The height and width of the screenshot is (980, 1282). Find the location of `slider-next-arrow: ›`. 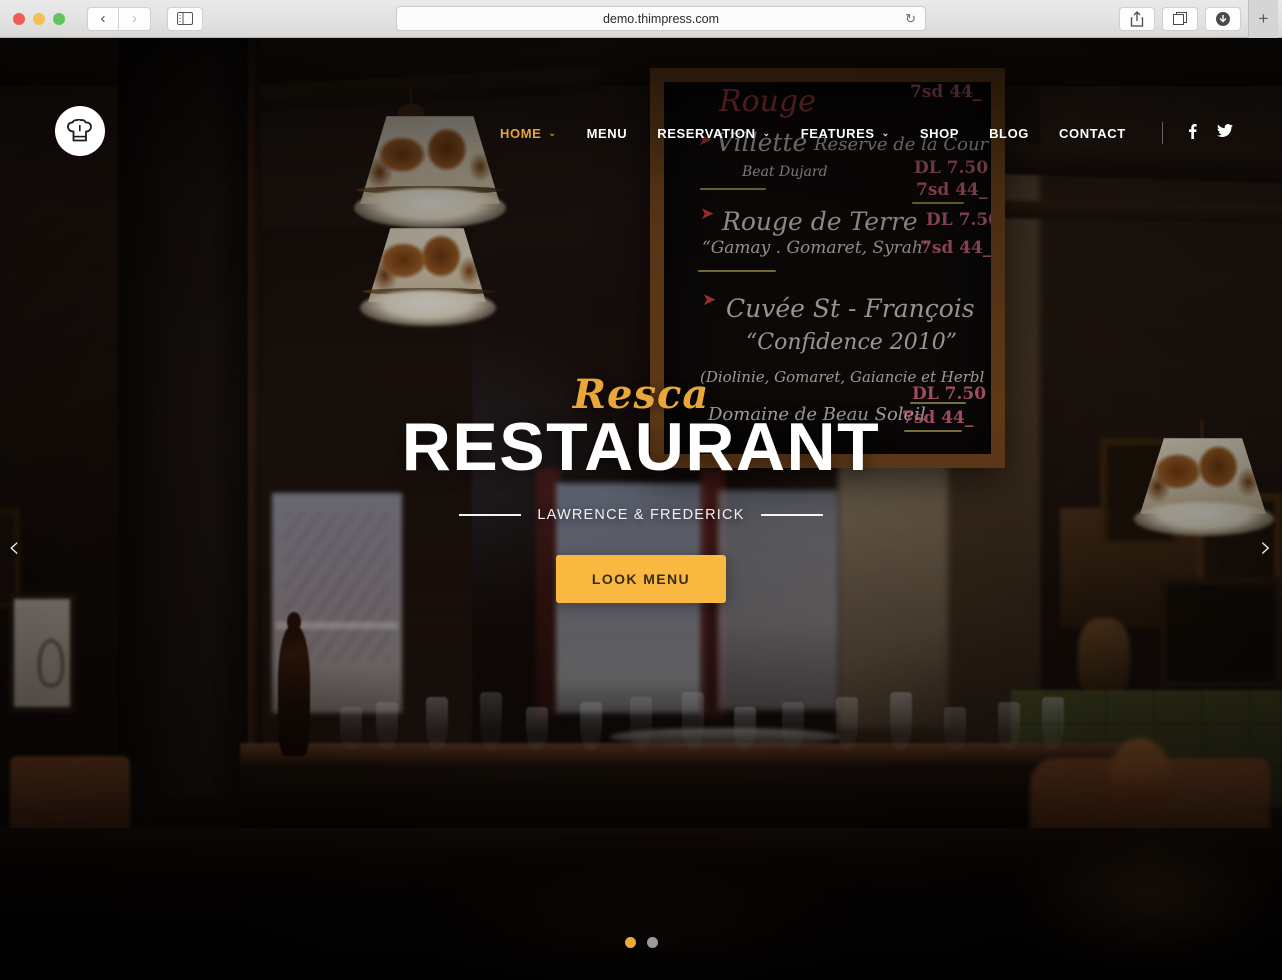

slider-next-arrow: › is located at coordinates (1266, 548).